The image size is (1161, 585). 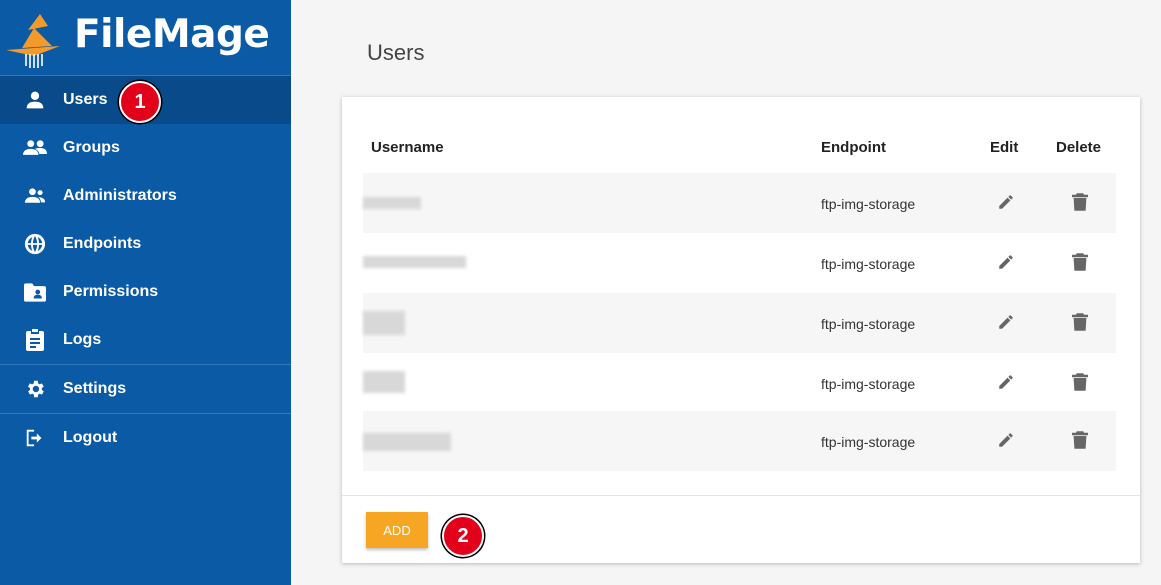 I want to click on sidebar-item-label: Permissions, so click(x=111, y=291).